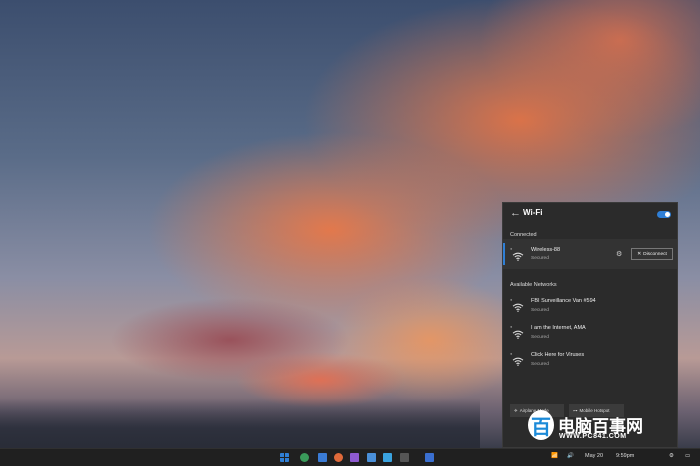 This screenshot has width=700, height=466. I want to click on disconnect-label: Disconnect, so click(655, 254).